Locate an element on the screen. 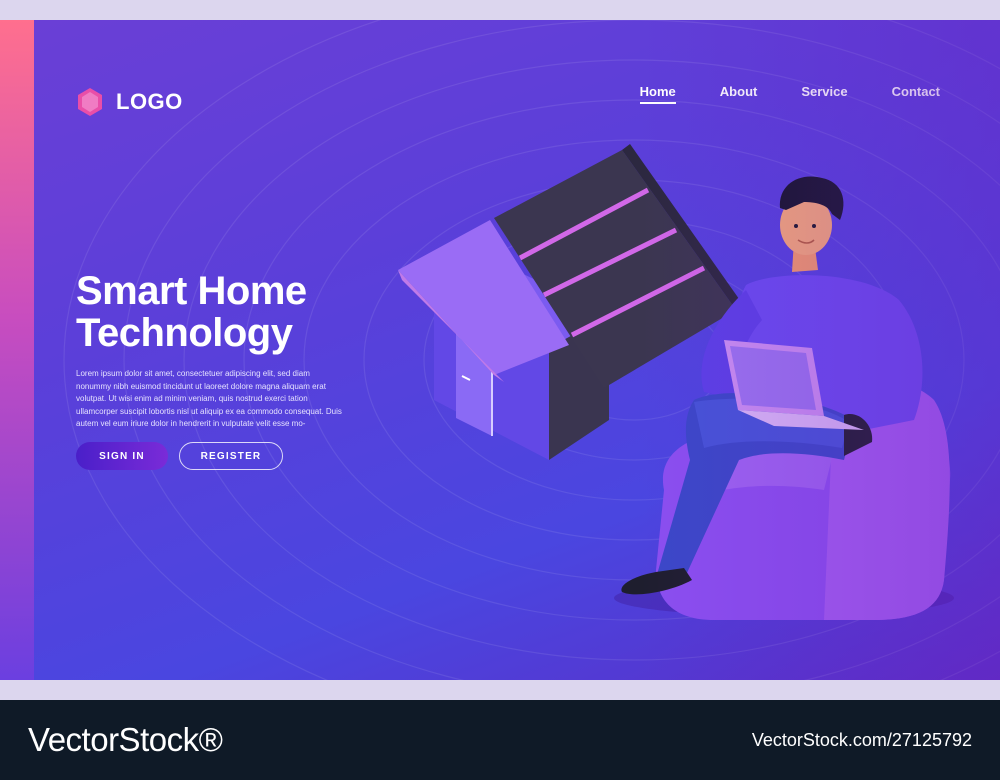  nav-contact: Contact is located at coordinates (916, 94).